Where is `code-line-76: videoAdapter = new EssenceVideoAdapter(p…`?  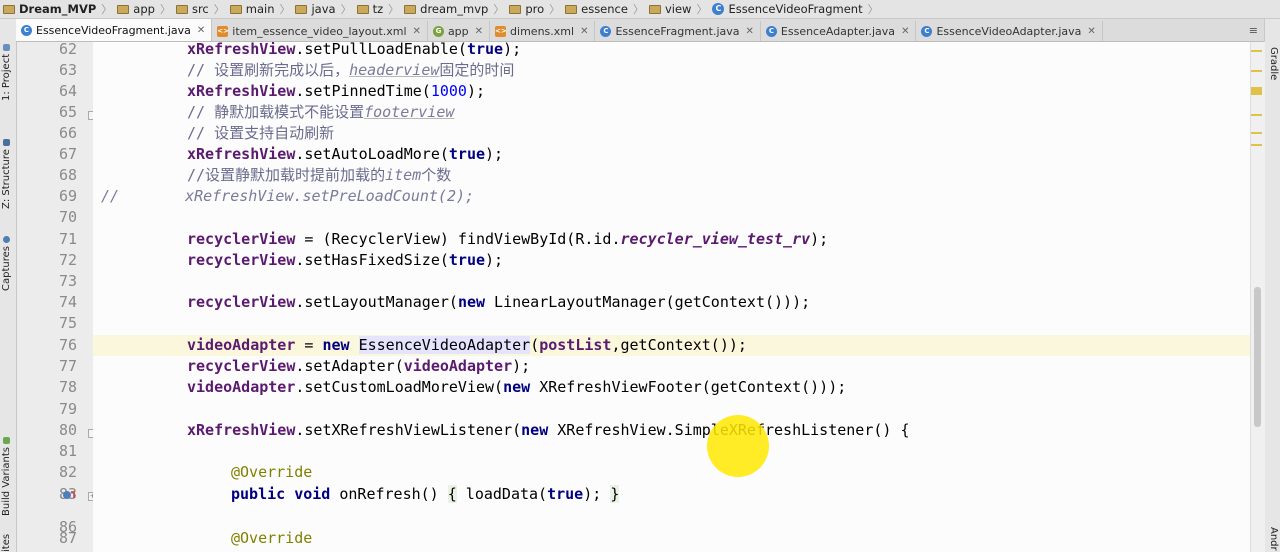
code-line-76: videoAdapter = new EssenceVideoAdapter(p… is located at coordinates (671, 345).